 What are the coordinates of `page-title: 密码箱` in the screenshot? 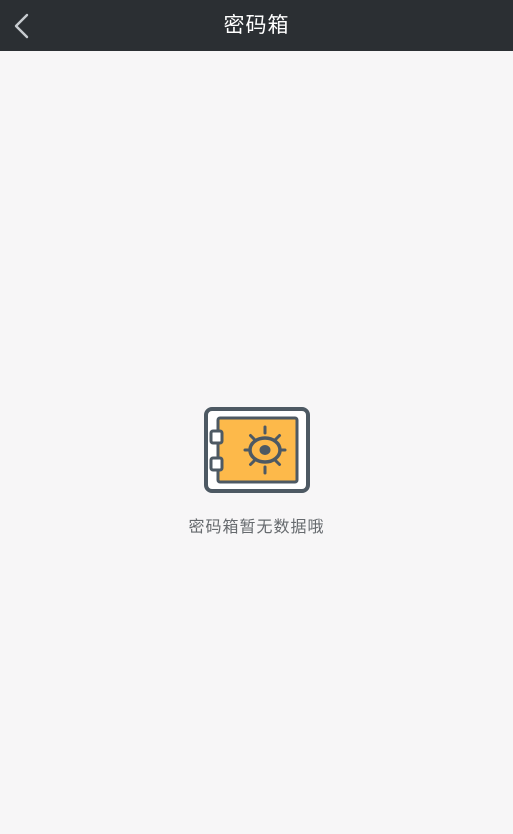 It's located at (256, 25).